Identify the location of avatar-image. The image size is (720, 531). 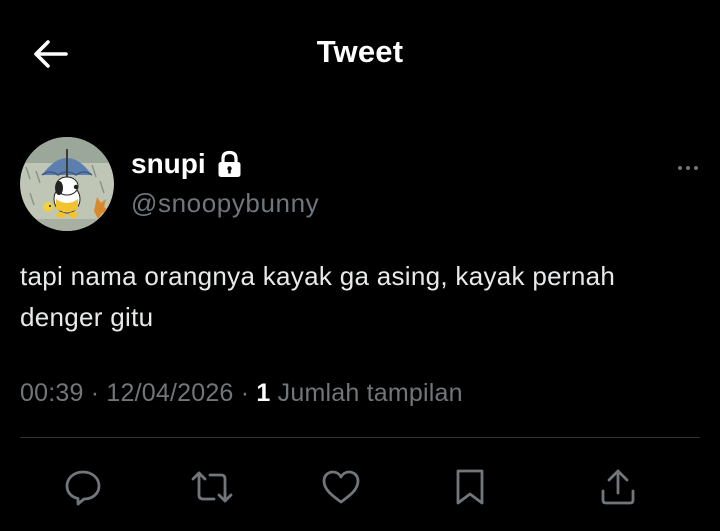
(67, 184).